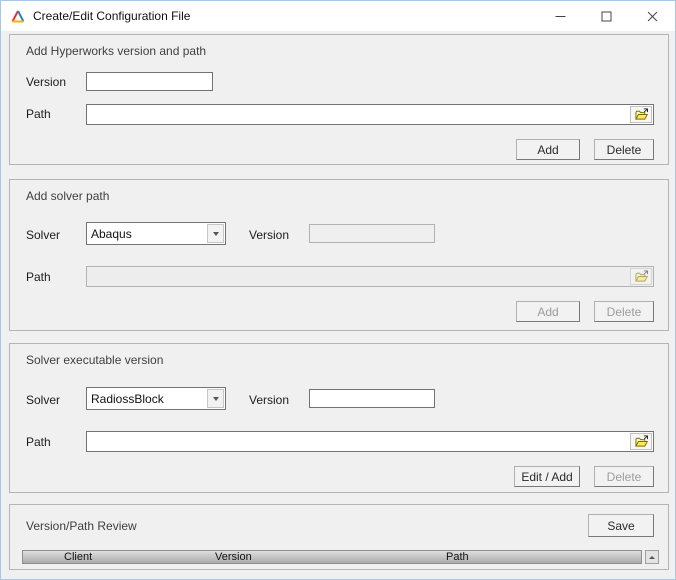 The height and width of the screenshot is (580, 676). What do you see at coordinates (652, 16) in the screenshot?
I see `close-icon` at bounding box center [652, 16].